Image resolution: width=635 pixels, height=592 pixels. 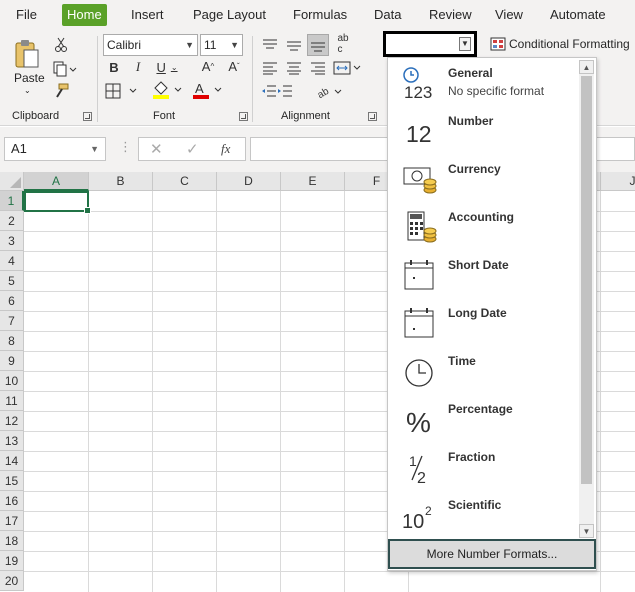 I want to click on tab-automate: Automate, so click(x=578, y=14).